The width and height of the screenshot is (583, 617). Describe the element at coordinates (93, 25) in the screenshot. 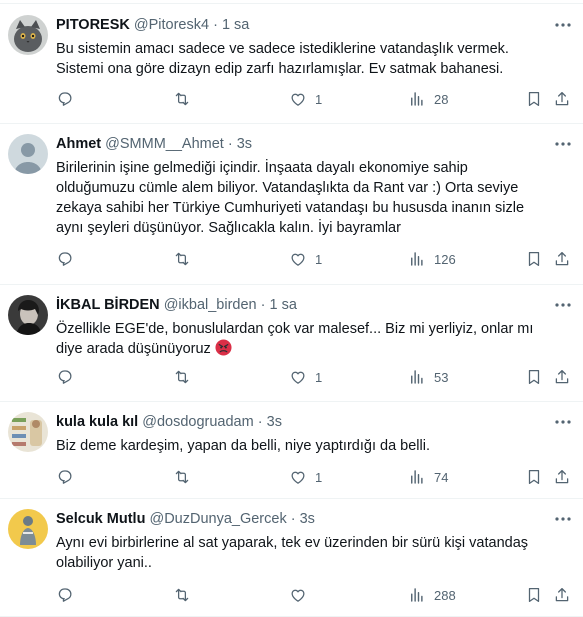

I see `display-name: PITORESK` at that location.